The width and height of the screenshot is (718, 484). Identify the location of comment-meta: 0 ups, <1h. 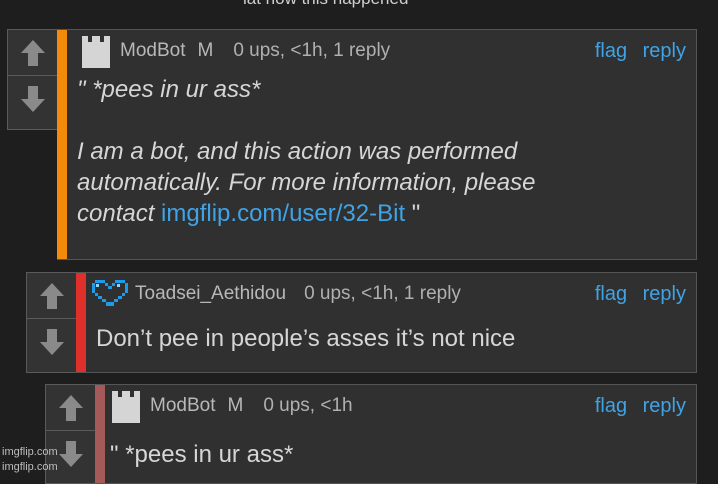
(308, 405).